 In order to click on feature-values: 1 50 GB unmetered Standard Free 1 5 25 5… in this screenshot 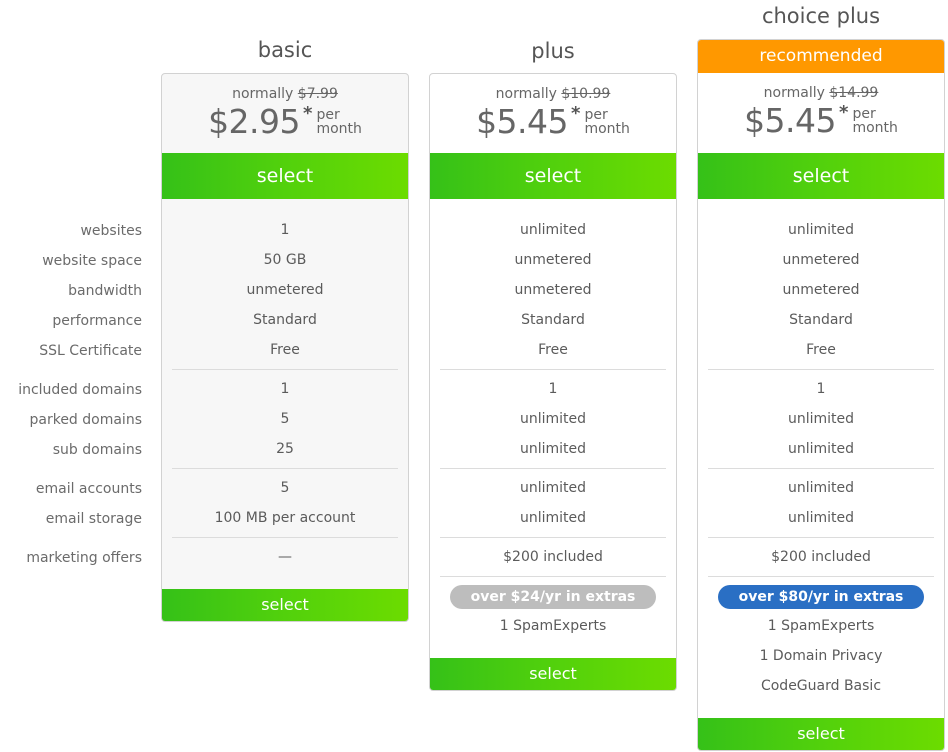, I will do `click(285, 394)`.